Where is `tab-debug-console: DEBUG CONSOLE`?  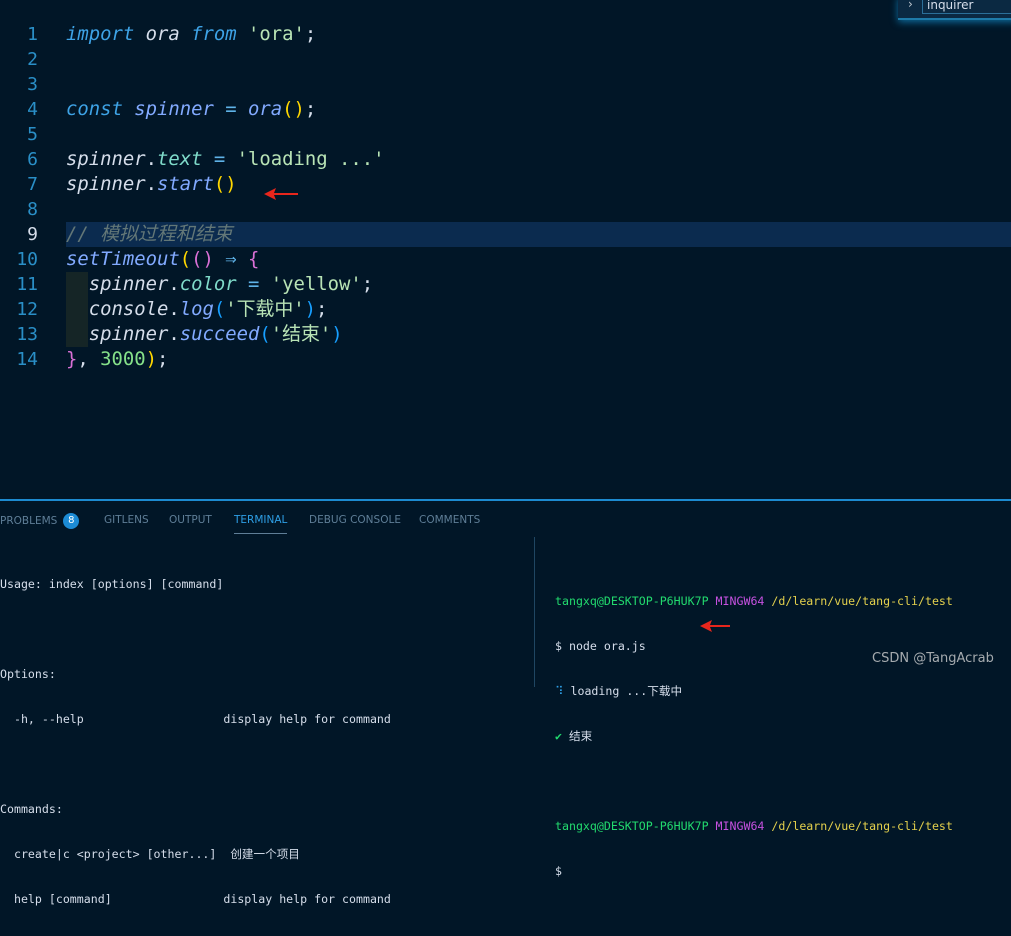
tab-debug-console: DEBUG CONSOLE is located at coordinates (355, 523).